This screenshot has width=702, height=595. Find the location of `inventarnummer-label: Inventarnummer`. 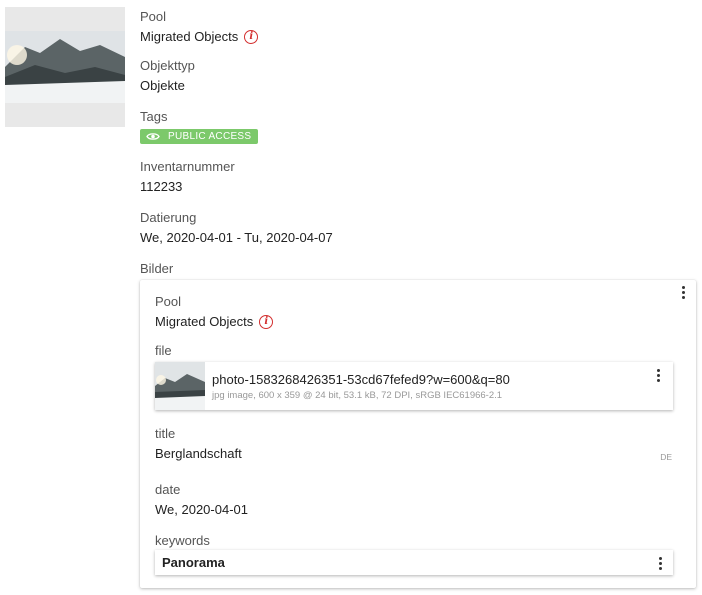

inventarnummer-label: Inventarnummer is located at coordinates (187, 166).